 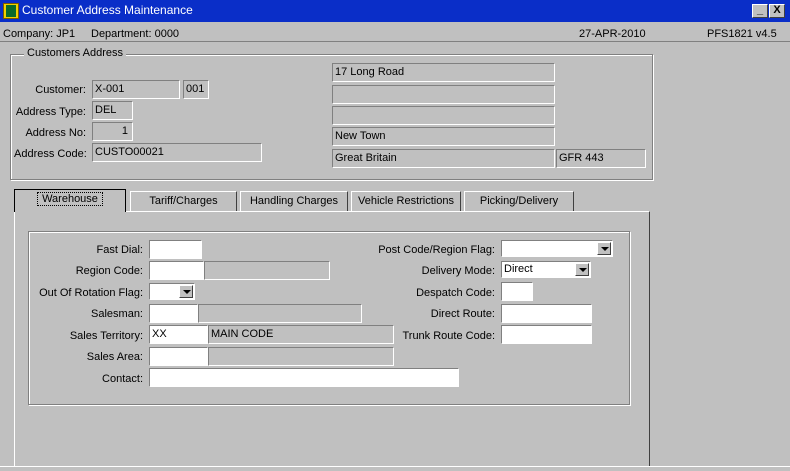 What do you see at coordinates (455, 293) in the screenshot?
I see `despatch-code-label: Despatch Code:` at bounding box center [455, 293].